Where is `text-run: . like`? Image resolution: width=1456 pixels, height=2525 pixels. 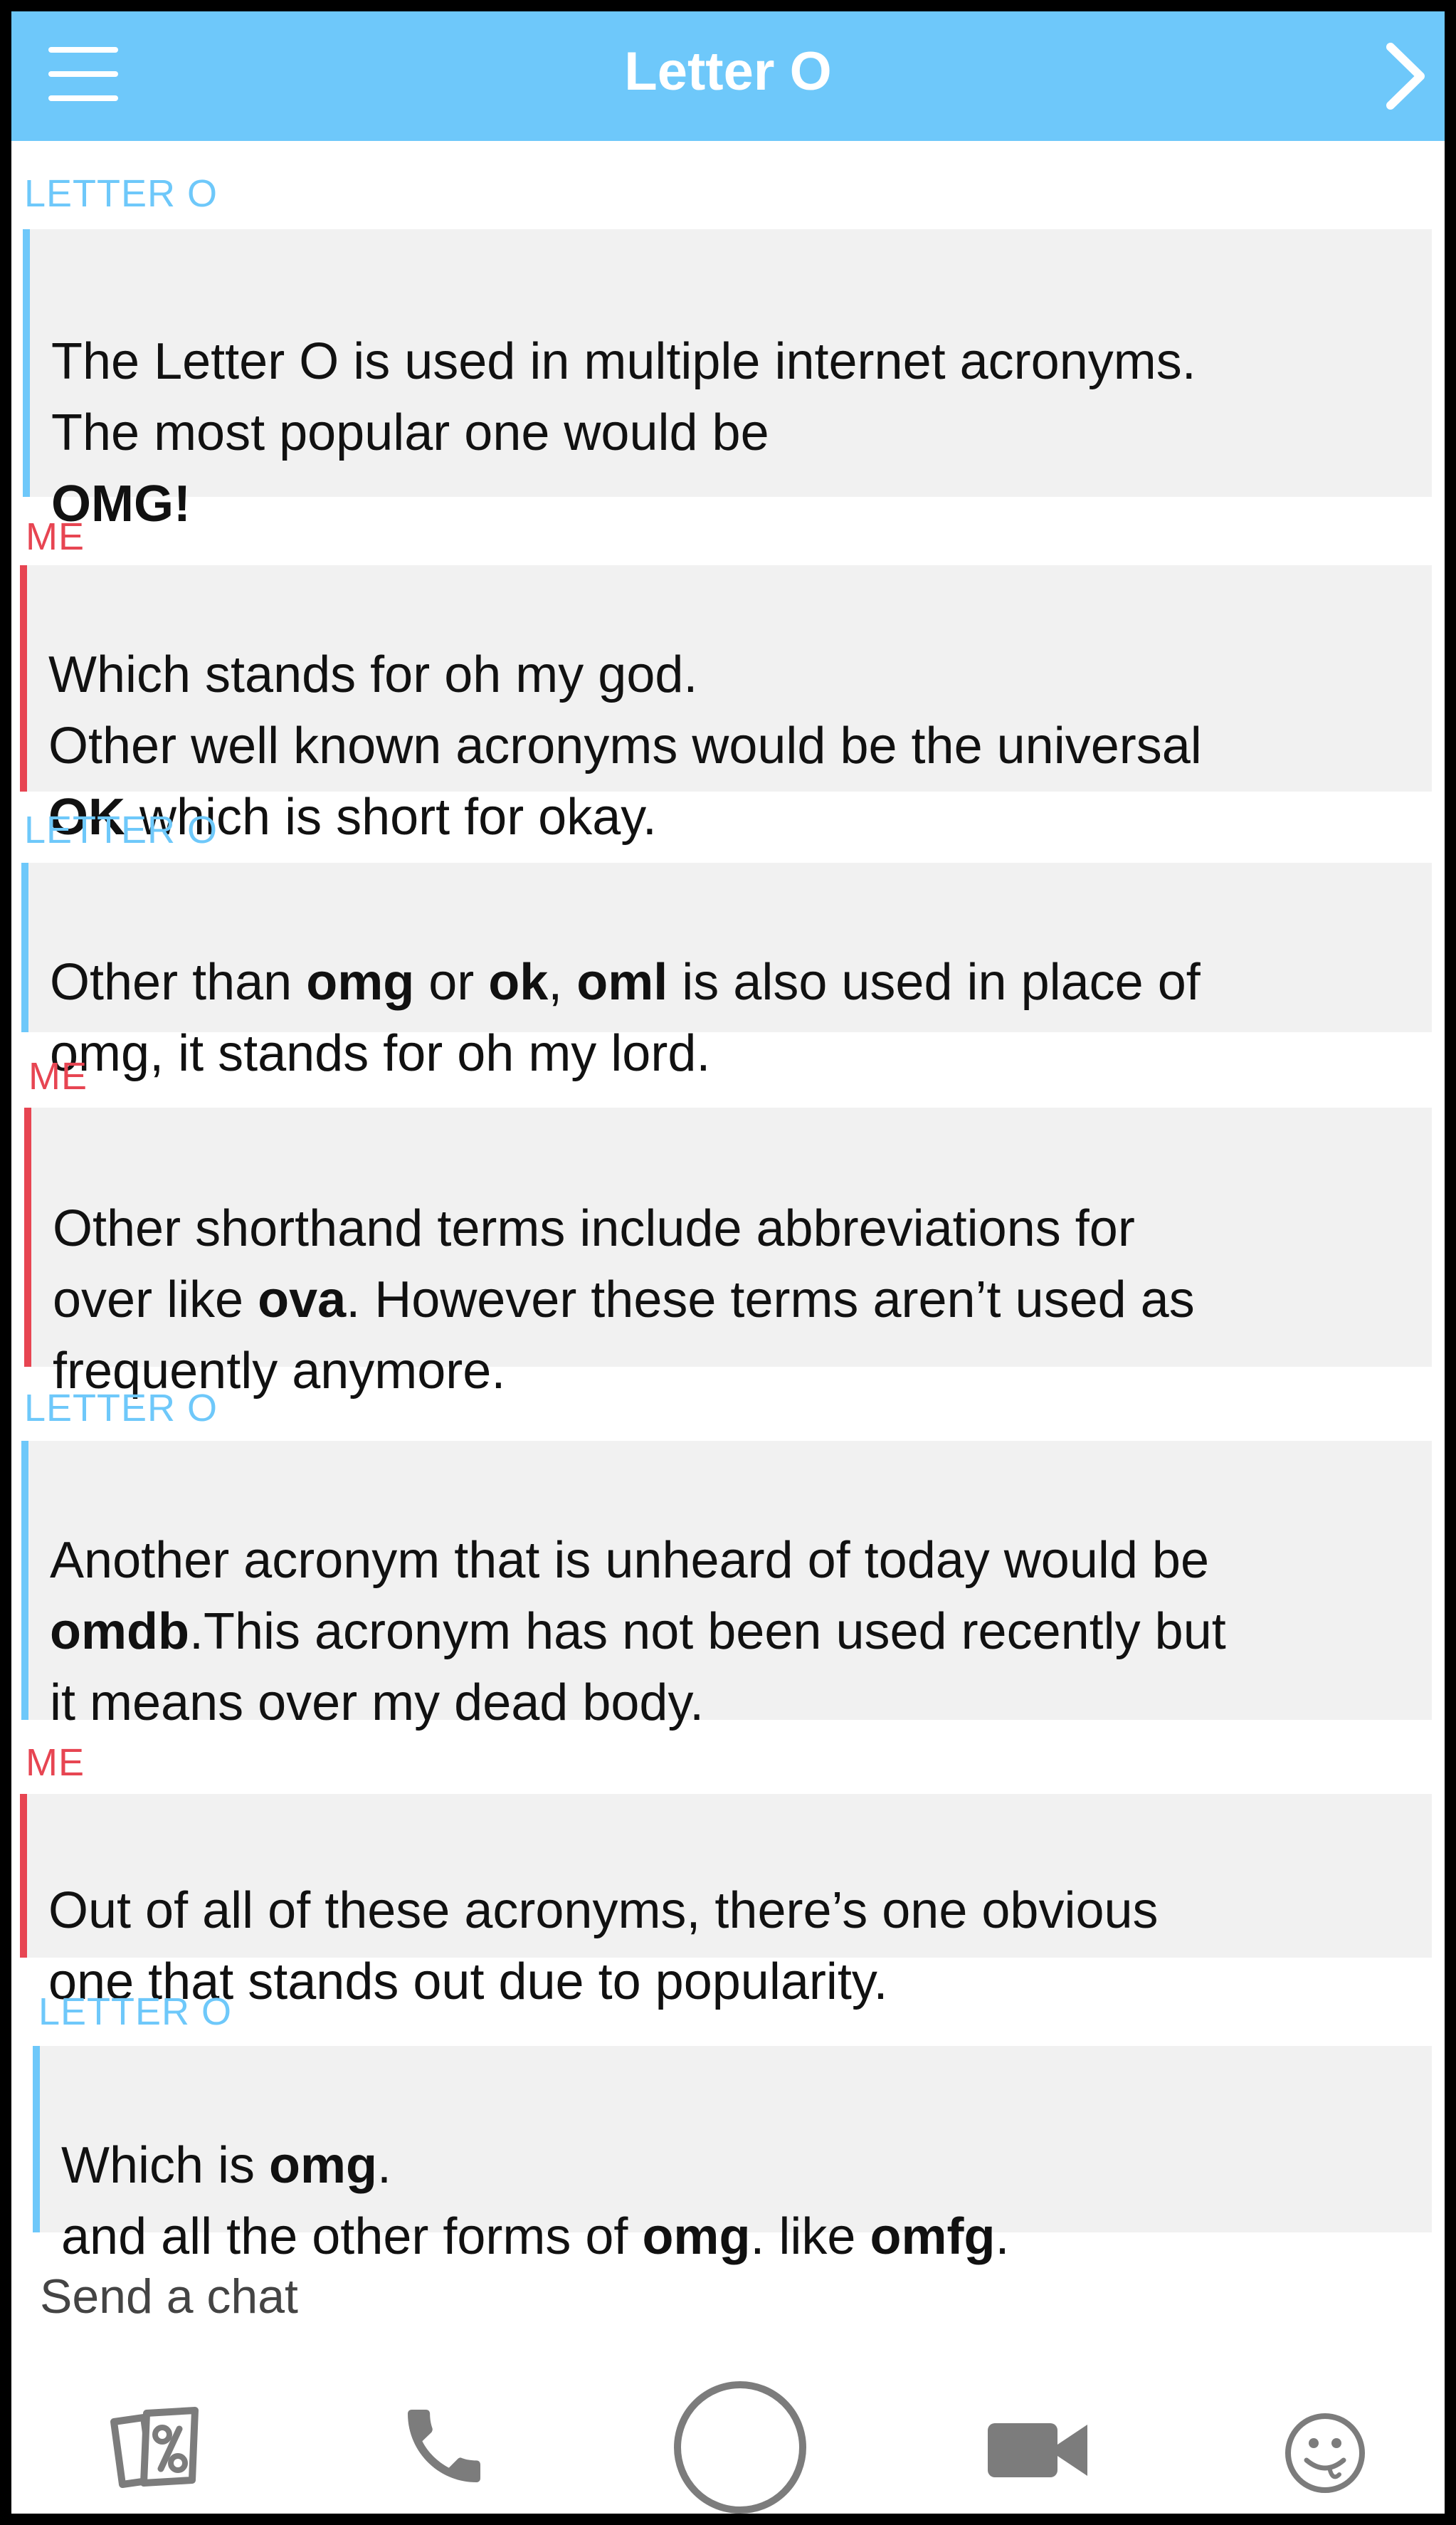
text-run: . like is located at coordinates (810, 2236).